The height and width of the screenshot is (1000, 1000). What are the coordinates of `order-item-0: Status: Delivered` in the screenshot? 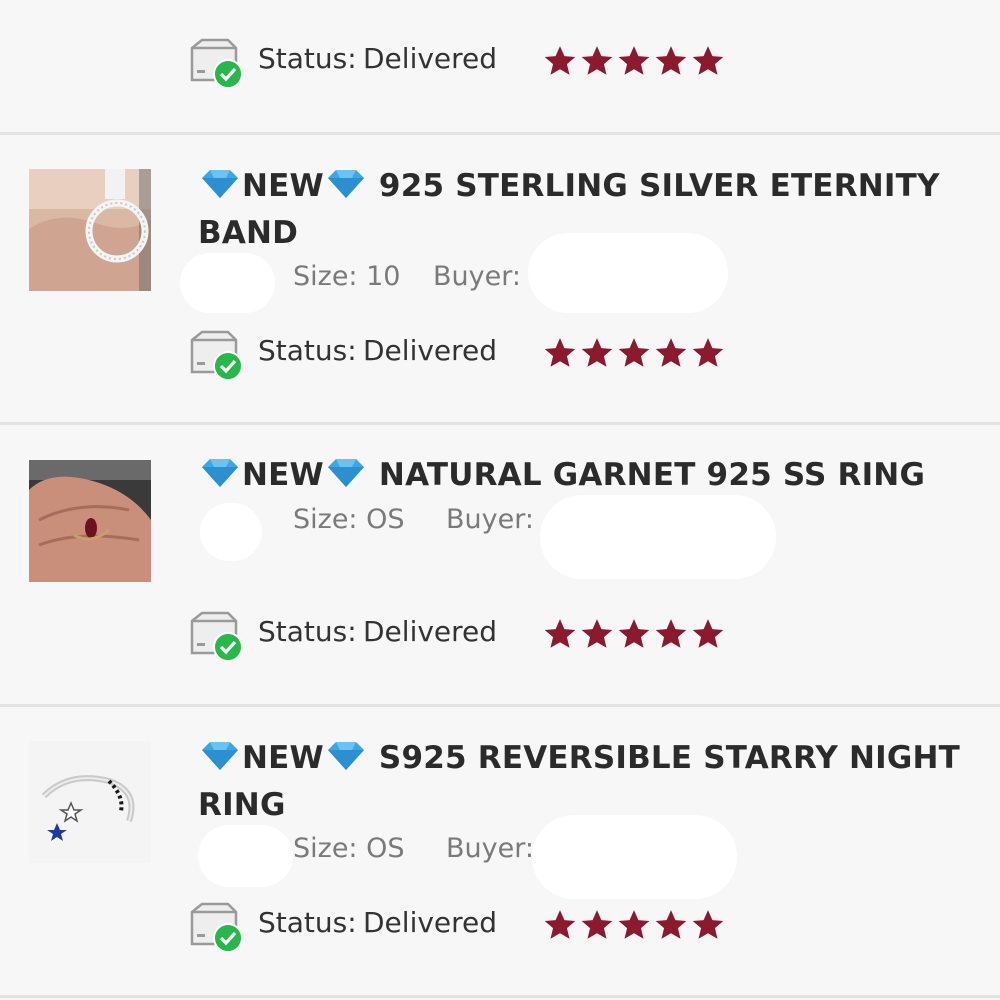 It's located at (500, 66).